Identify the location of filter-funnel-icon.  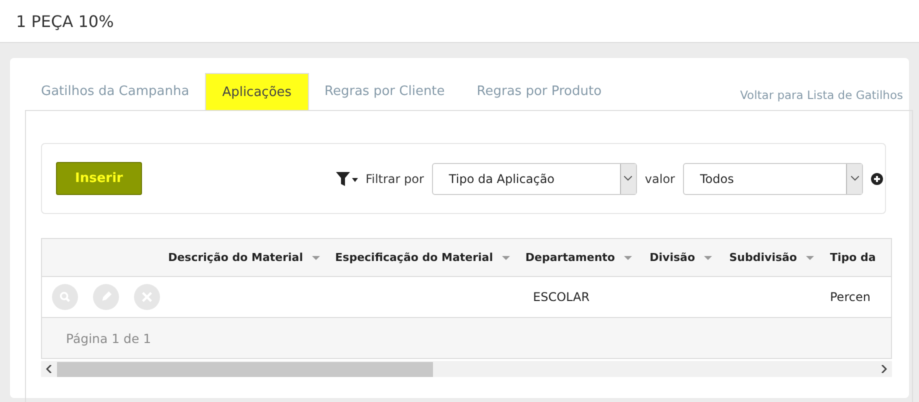
(347, 178).